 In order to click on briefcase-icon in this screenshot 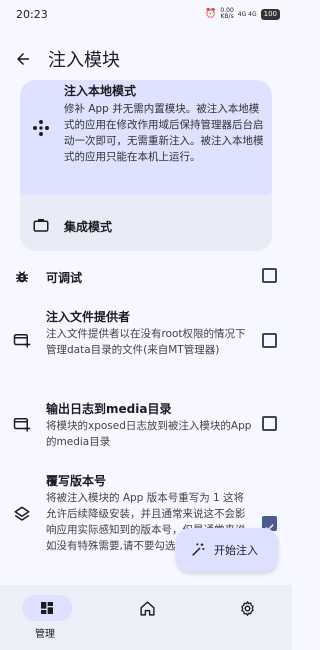, I will do `click(41, 225)`.